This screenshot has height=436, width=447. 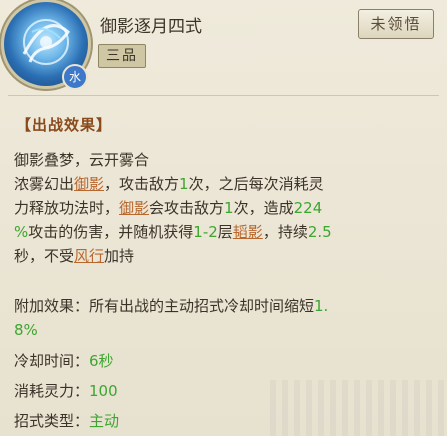 What do you see at coordinates (21, 232) in the screenshot?
I see `highlight-number: %` at bounding box center [21, 232].